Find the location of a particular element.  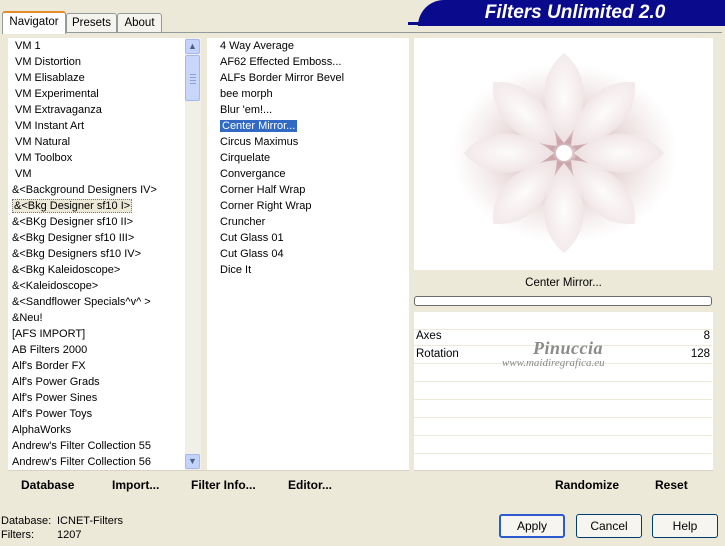

watermark-url: www.maidiregrafica.eu is located at coordinates (553, 363).